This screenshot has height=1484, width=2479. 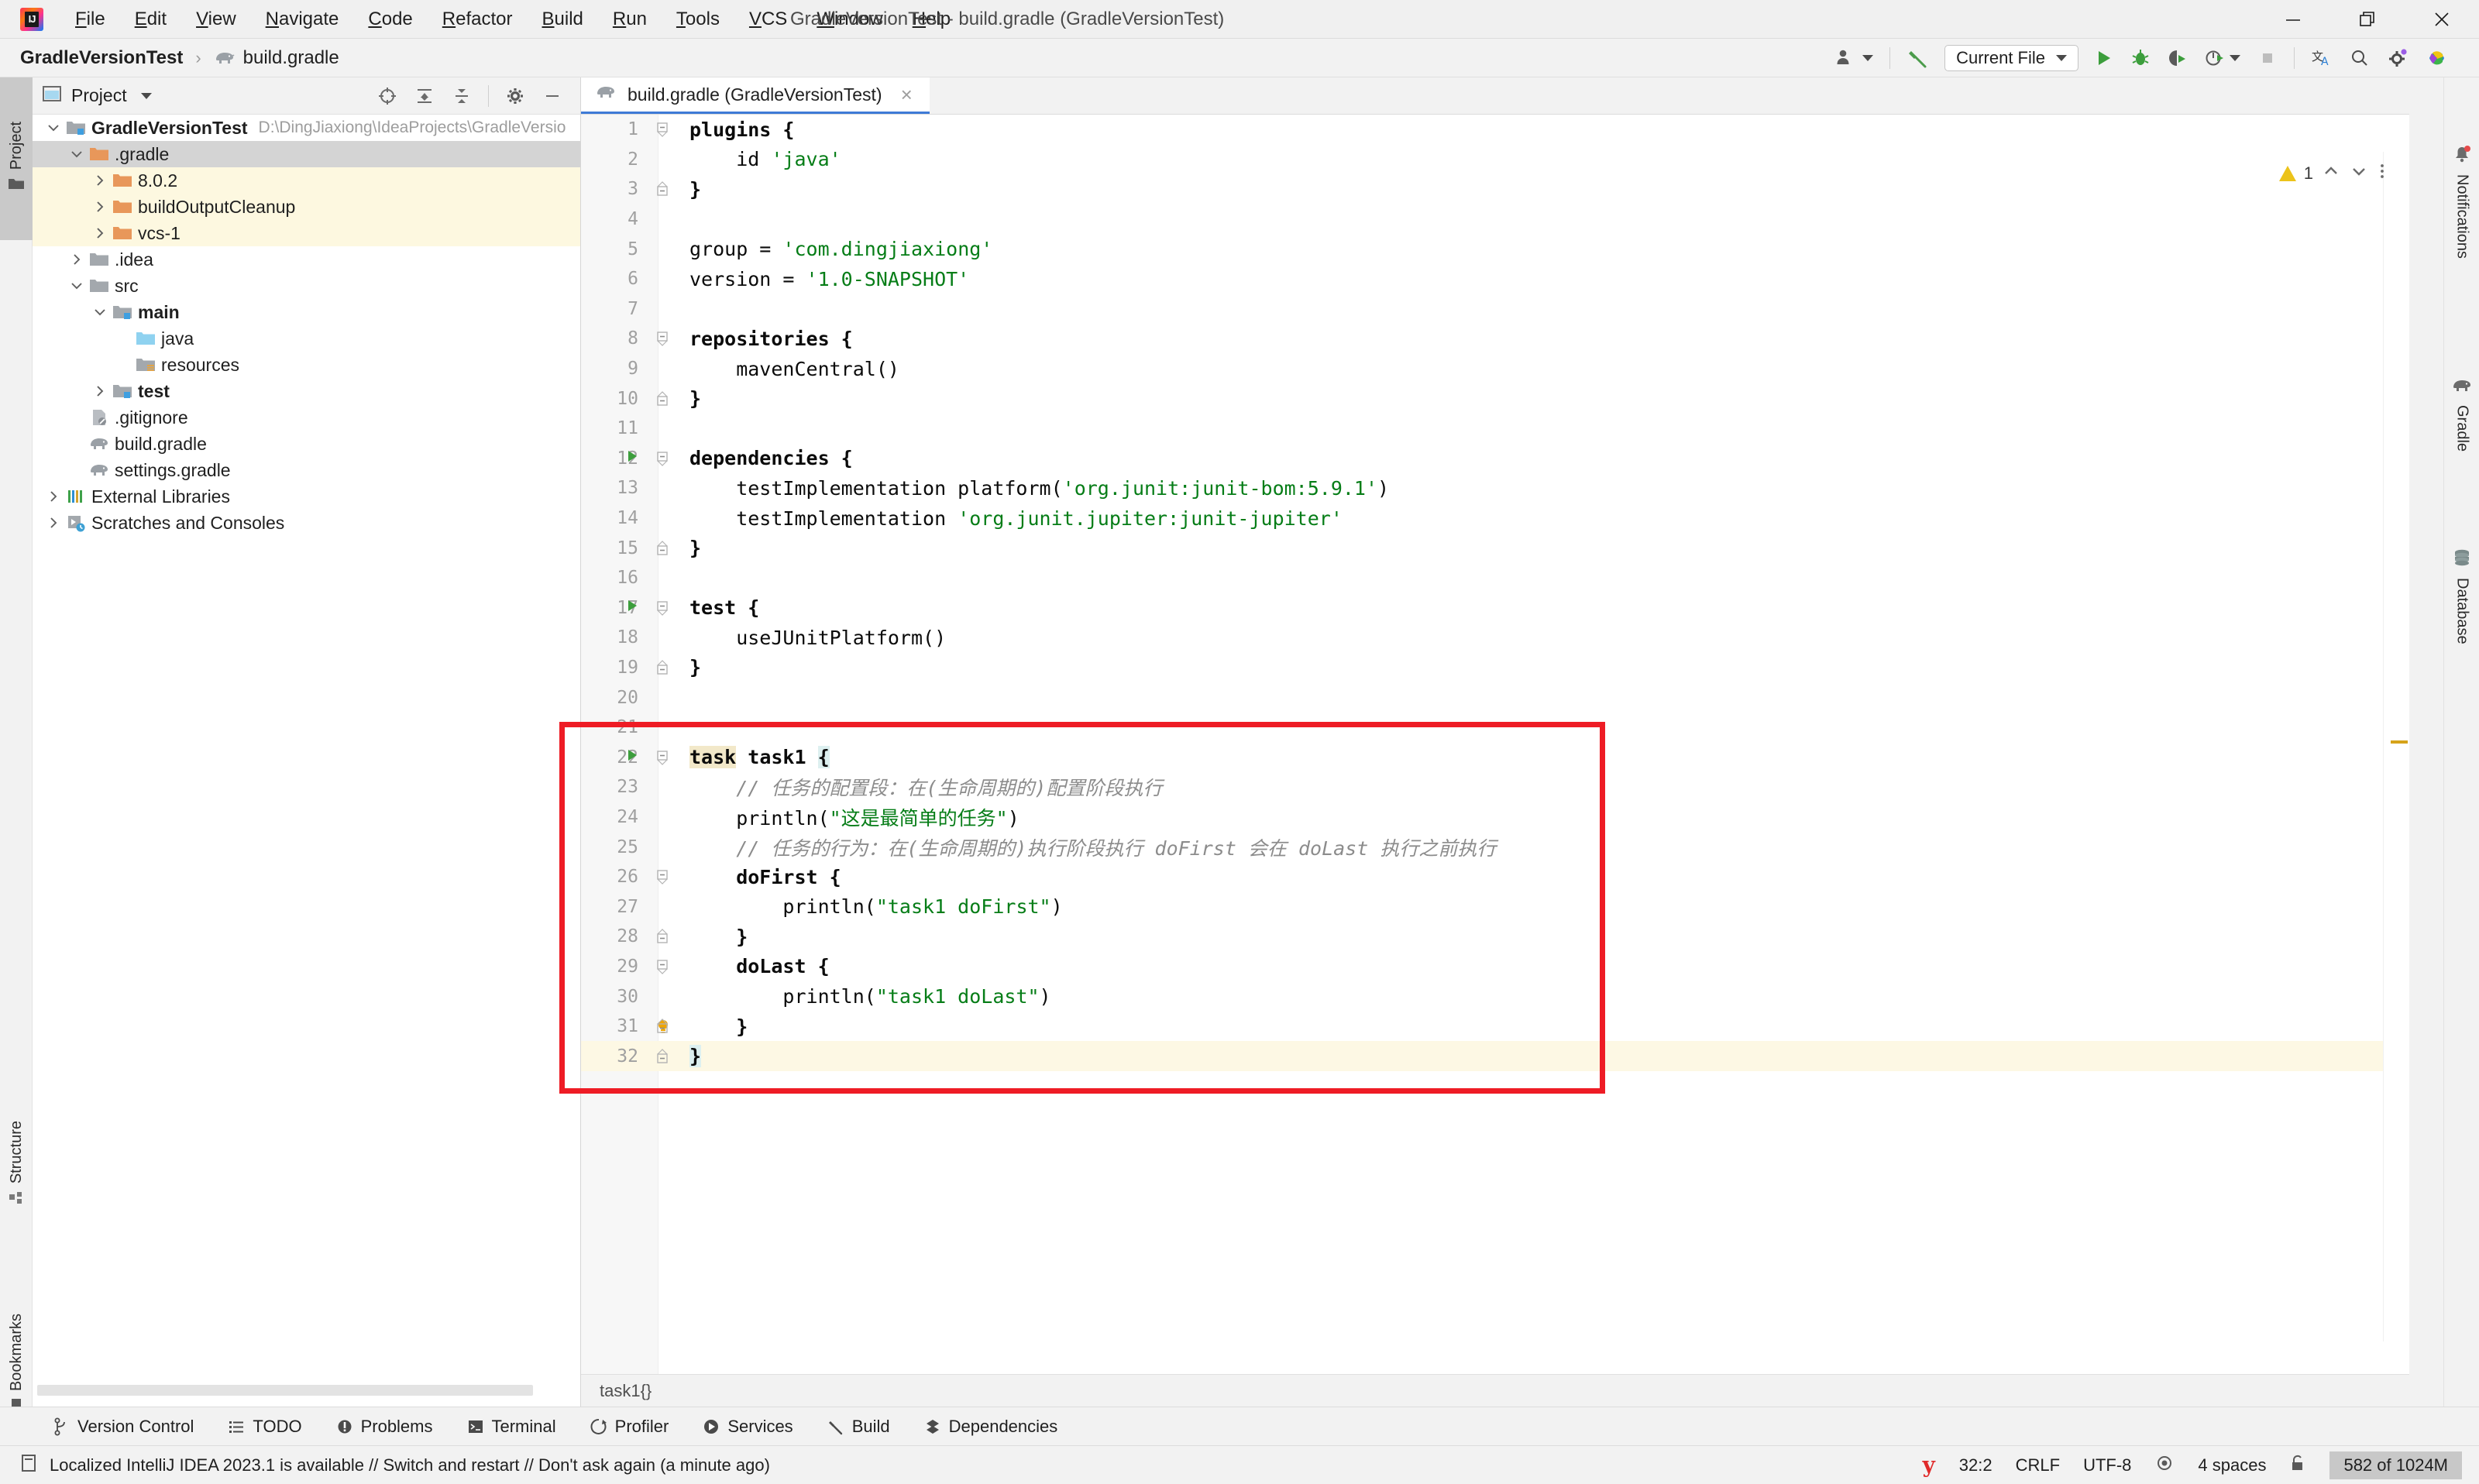 What do you see at coordinates (306, 180) in the screenshot?
I see `tree-node-8-0-2: 8.0.2` at bounding box center [306, 180].